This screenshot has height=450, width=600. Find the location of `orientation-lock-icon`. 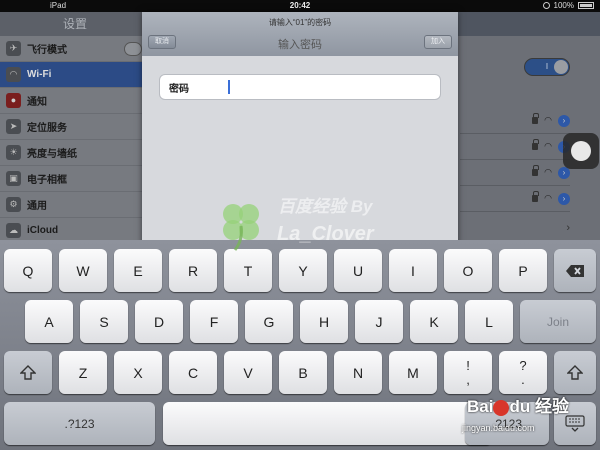

orientation-lock-icon is located at coordinates (546, 5).